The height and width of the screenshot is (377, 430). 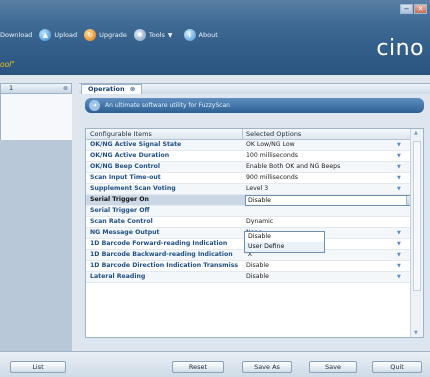 I want to click on column-divider, so click(x=242, y=134).